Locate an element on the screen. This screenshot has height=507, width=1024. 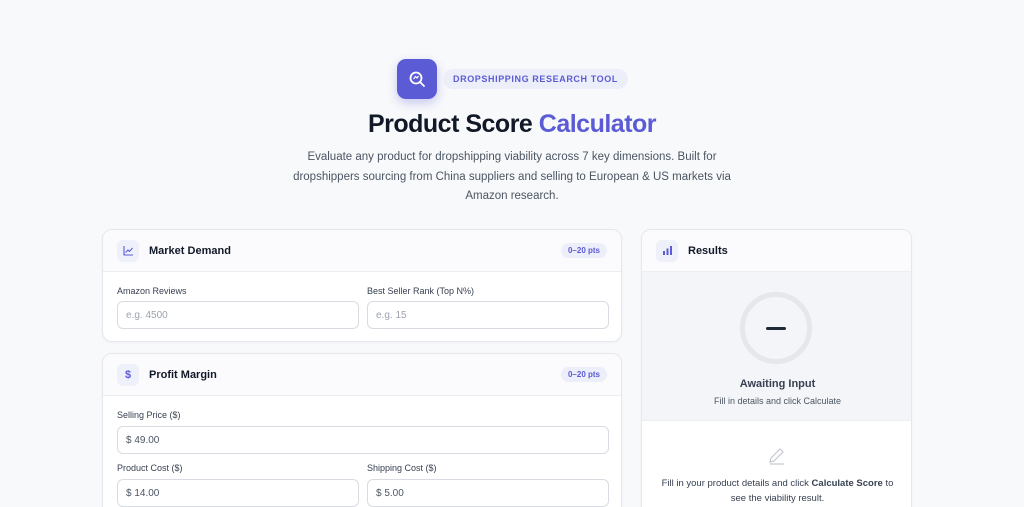
market-demand-title: Market Demand is located at coordinates (190, 250).